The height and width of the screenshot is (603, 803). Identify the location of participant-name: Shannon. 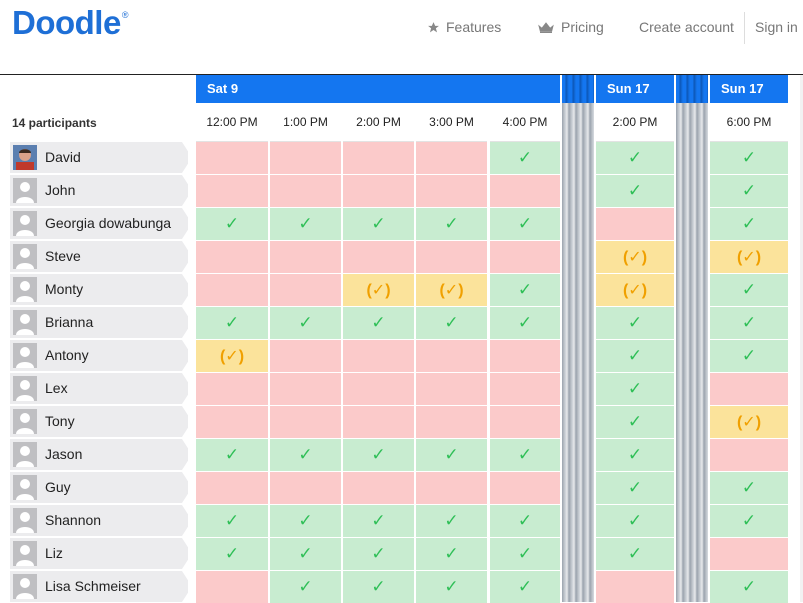
(73, 520).